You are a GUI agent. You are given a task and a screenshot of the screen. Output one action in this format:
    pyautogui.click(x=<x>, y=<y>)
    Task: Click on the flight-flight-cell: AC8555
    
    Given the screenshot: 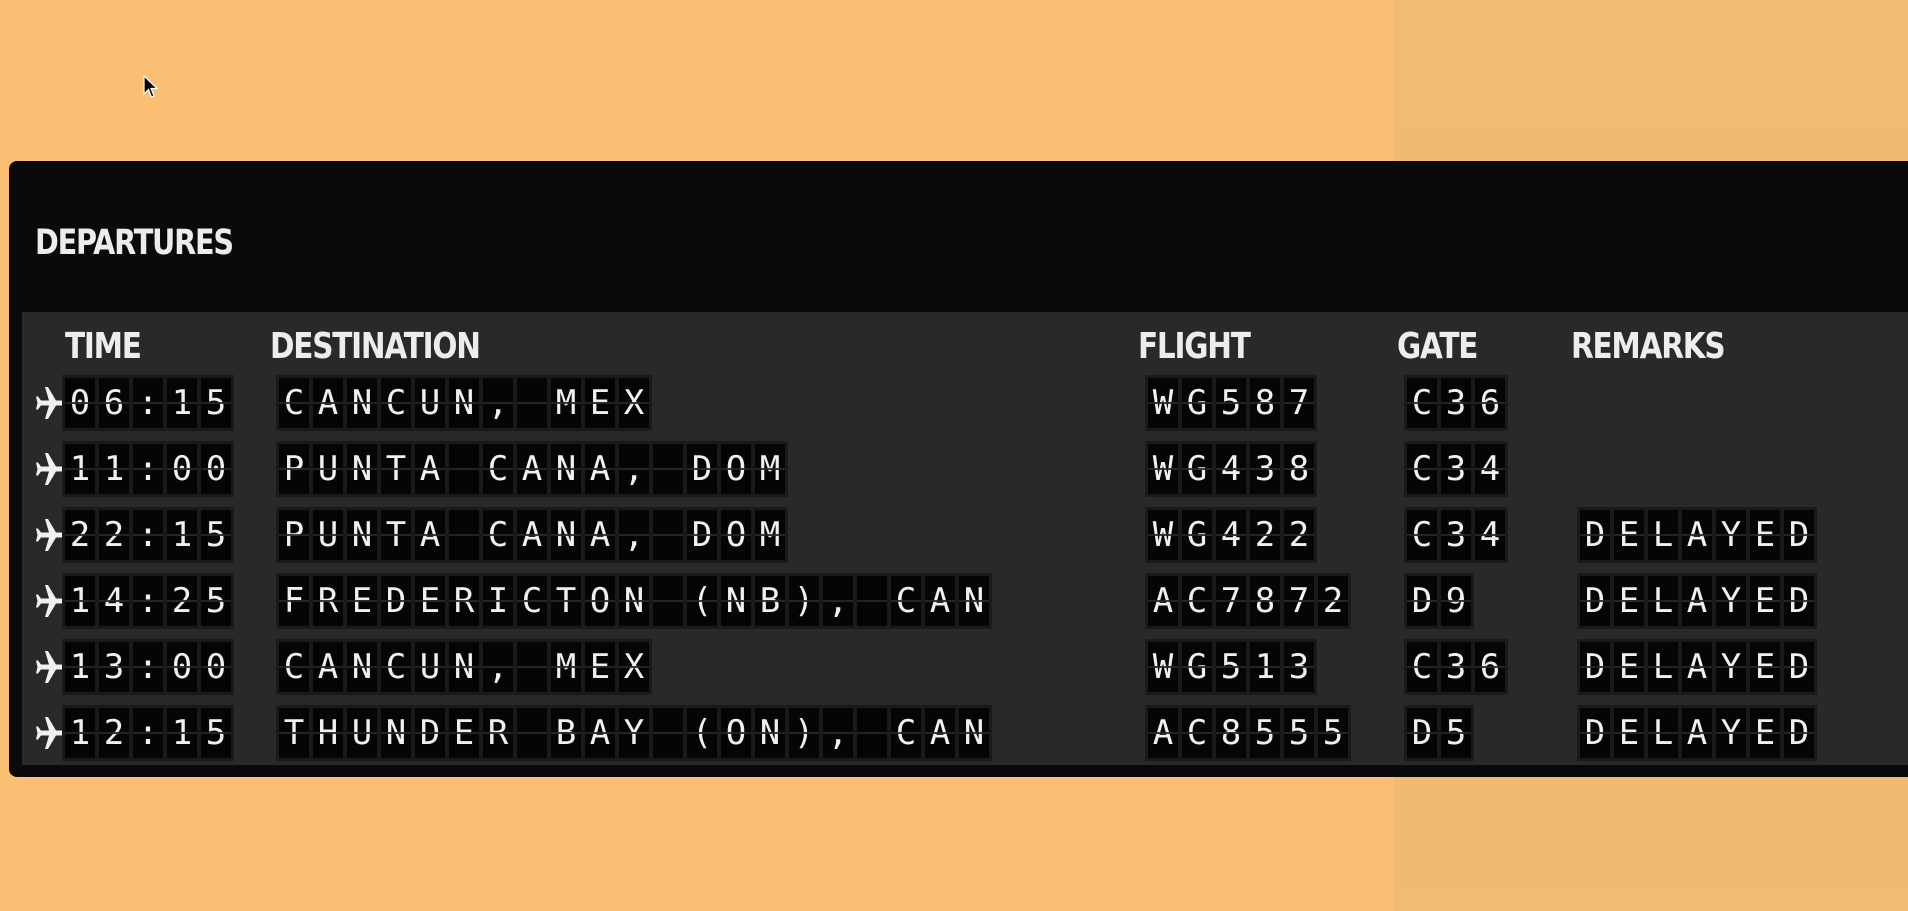 What is the action you would take?
    pyautogui.click(x=1248, y=733)
    